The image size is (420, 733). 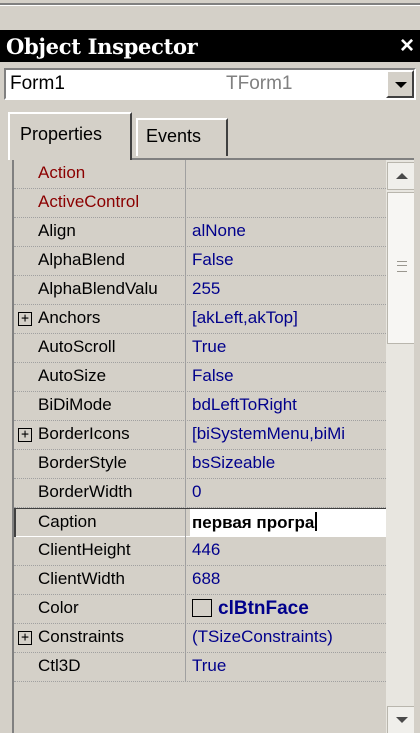 I want to click on text-cursor, so click(x=316, y=521).